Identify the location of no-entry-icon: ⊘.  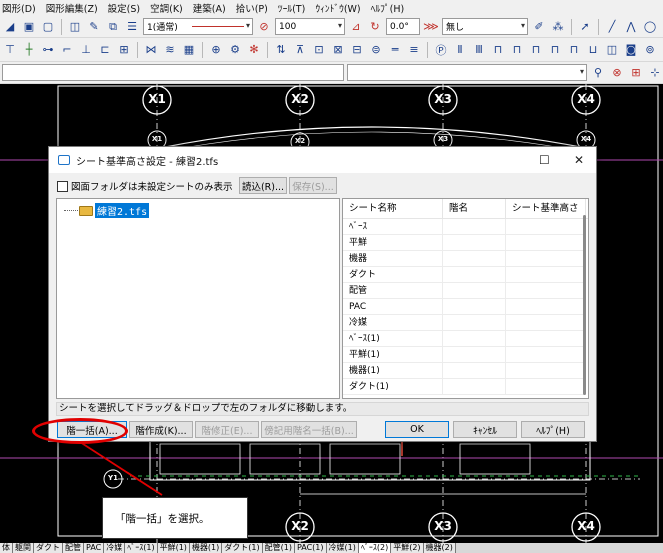
(264, 27).